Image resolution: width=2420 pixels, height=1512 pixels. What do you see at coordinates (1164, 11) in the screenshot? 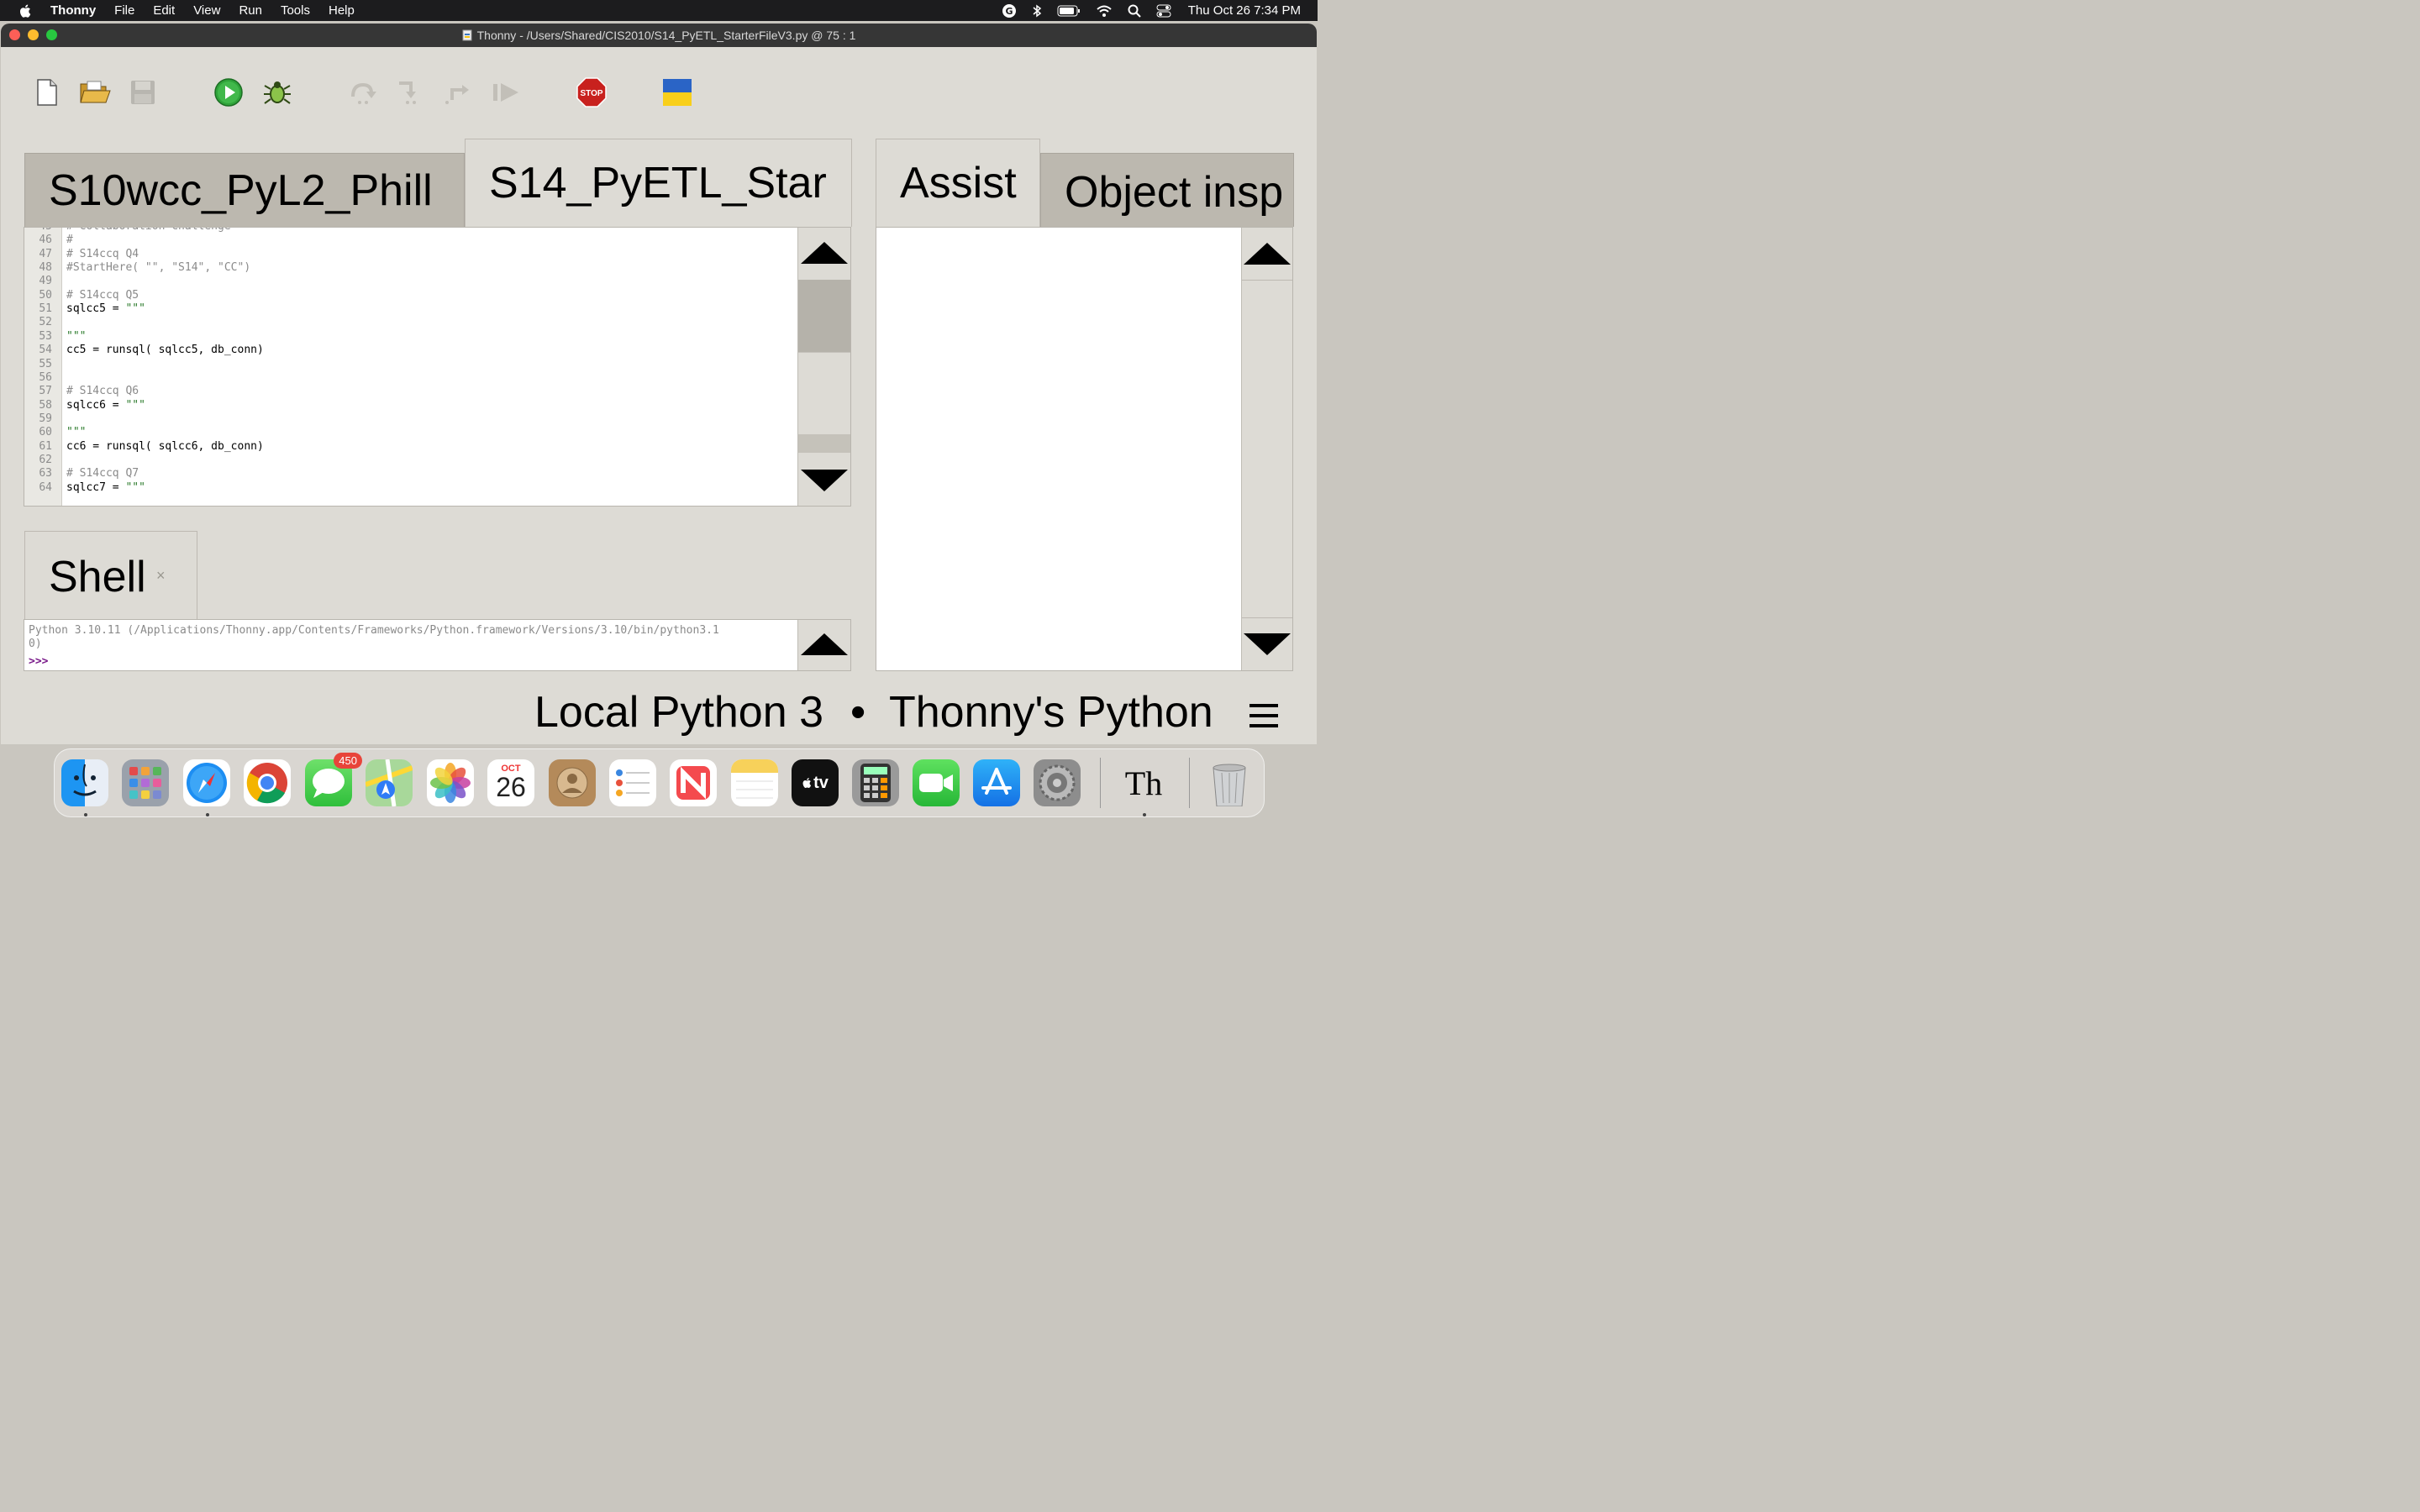
I see `control-center-icon` at bounding box center [1164, 11].